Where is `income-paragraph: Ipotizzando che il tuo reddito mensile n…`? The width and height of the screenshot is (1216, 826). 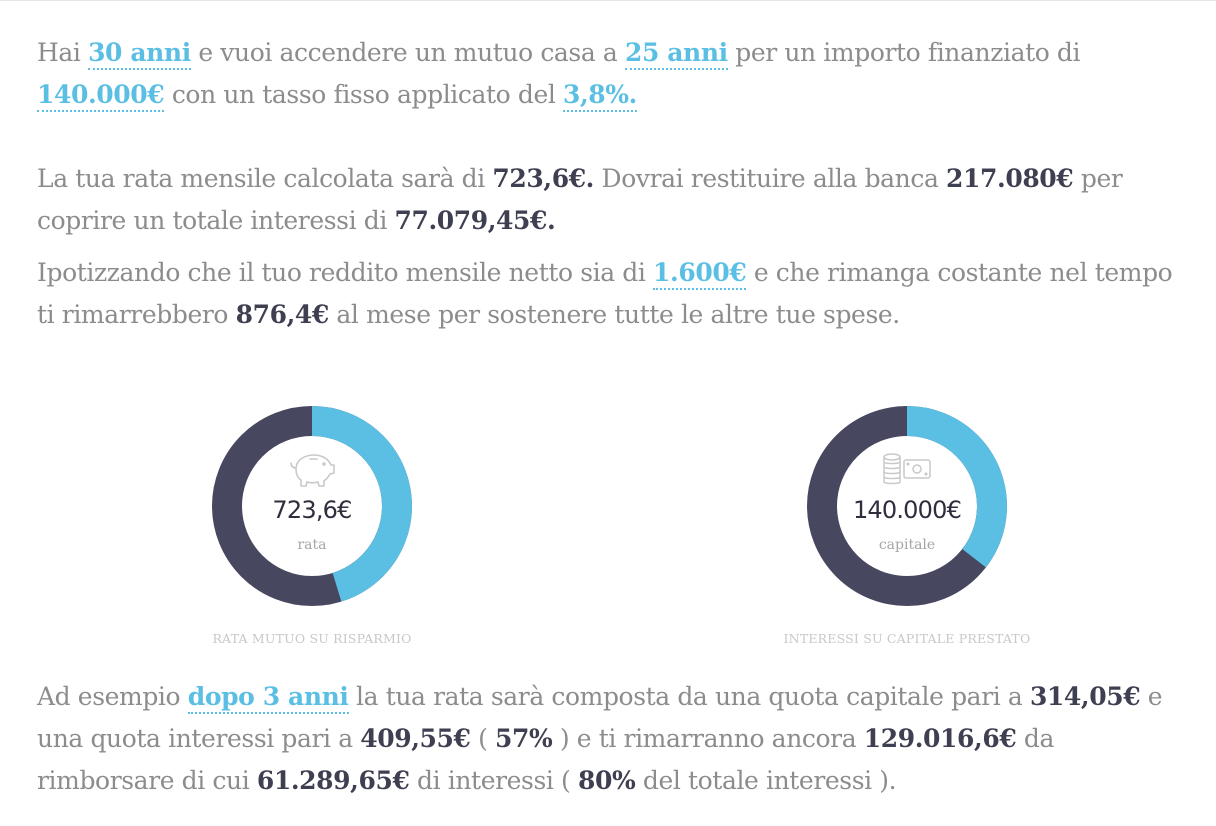
income-paragraph: Ipotizzando che il tuo reddito mensile n… is located at coordinates (612, 294).